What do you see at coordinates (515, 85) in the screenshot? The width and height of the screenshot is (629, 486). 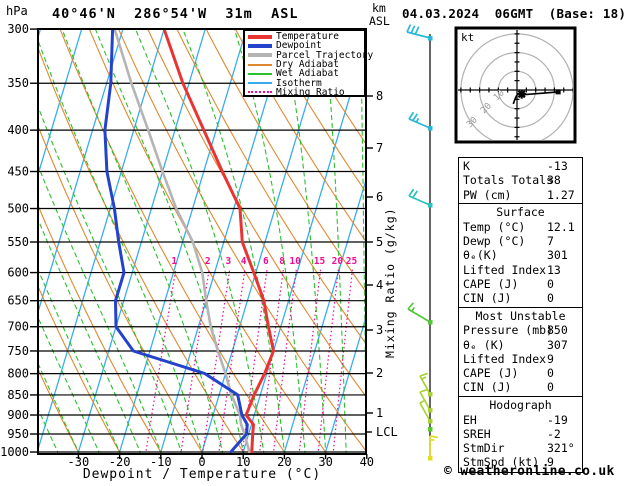 I see `hodograph: 102030kt` at bounding box center [515, 85].